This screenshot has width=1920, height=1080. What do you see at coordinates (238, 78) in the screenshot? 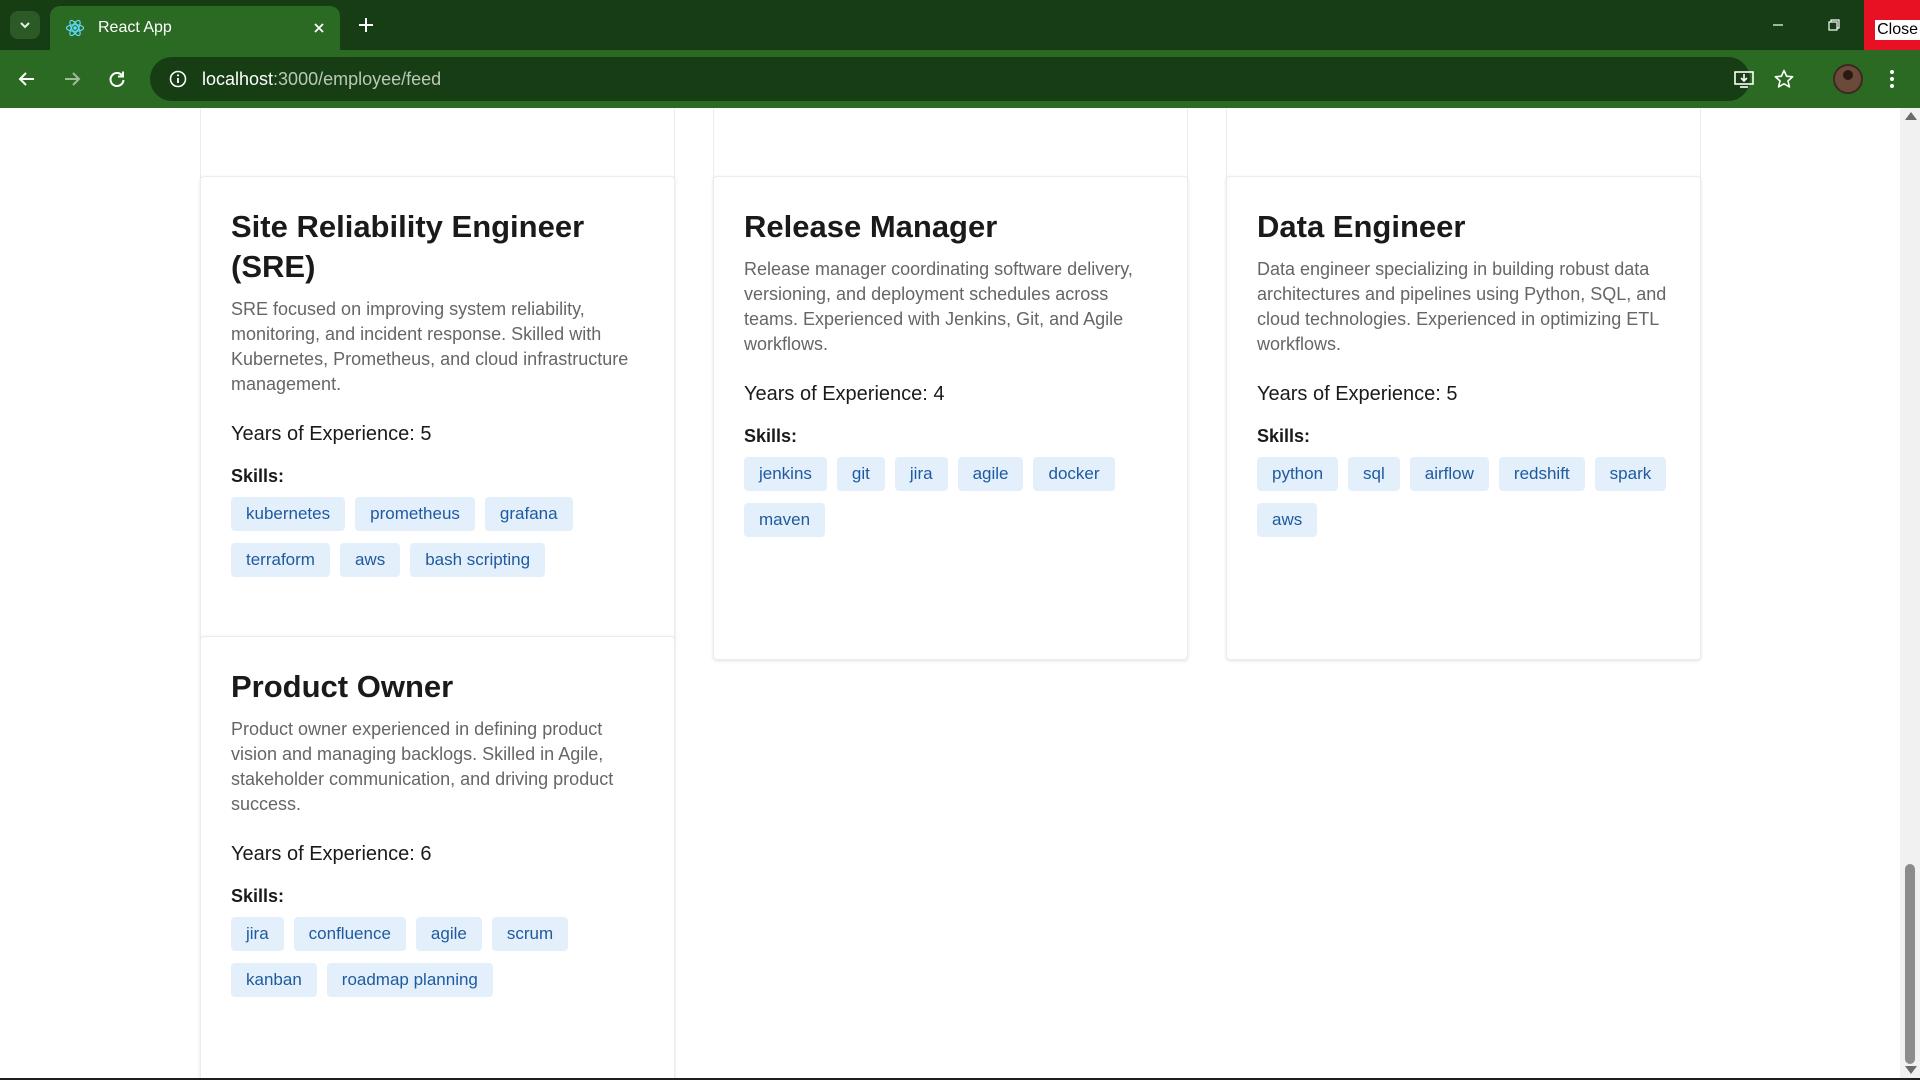
I see `url-host: localhost` at bounding box center [238, 78].